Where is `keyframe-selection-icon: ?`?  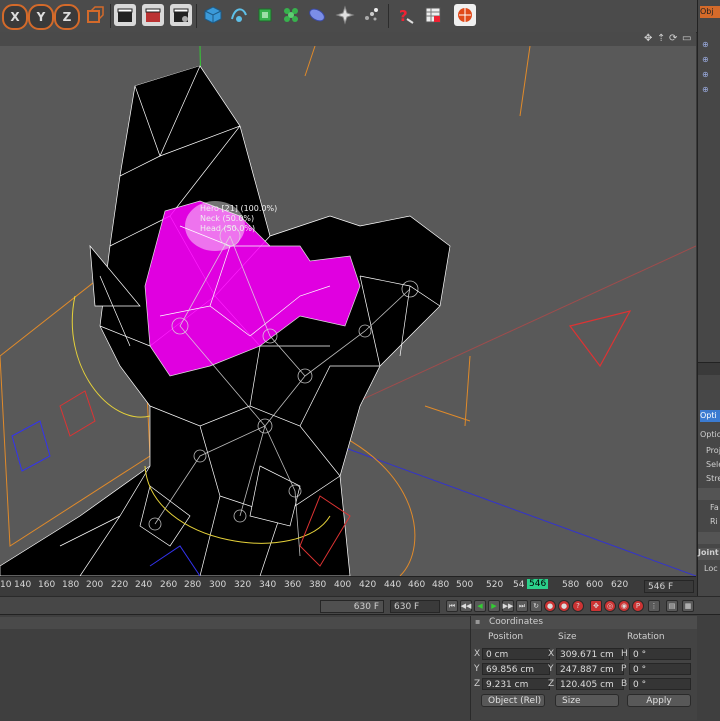 keyframe-selection-icon: ? is located at coordinates (578, 606).